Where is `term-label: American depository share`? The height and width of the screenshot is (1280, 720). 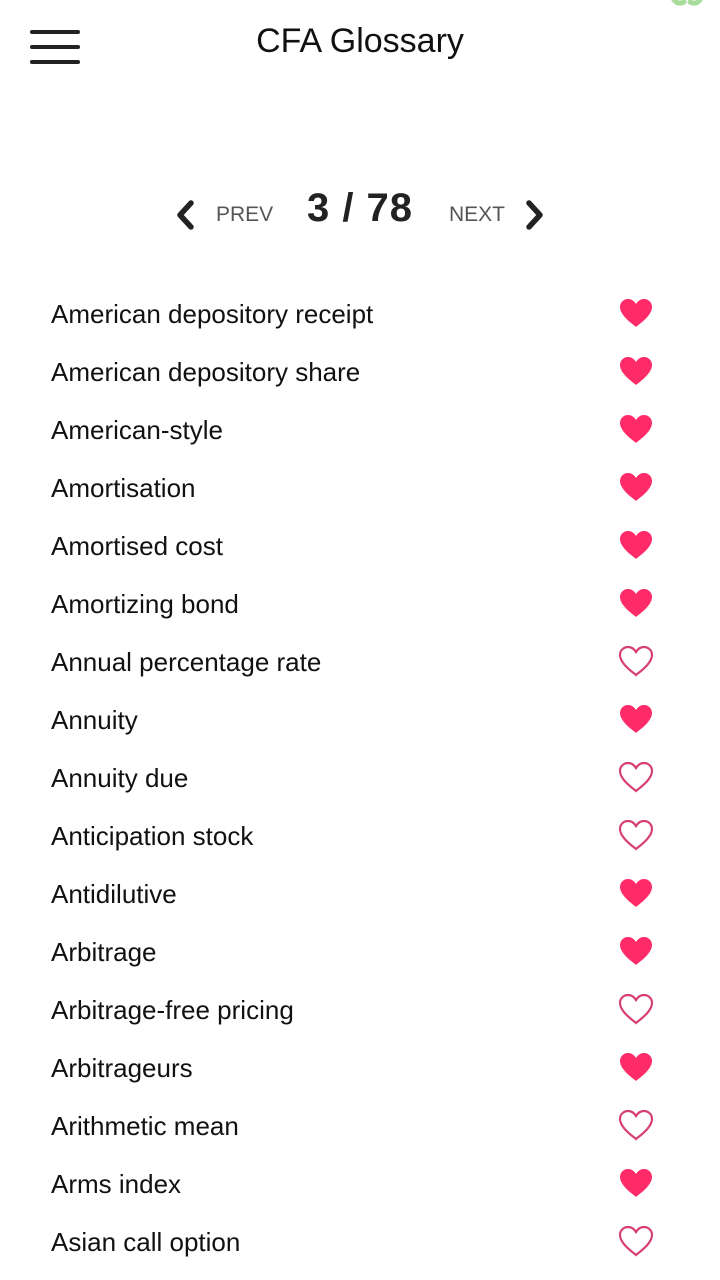
term-label: American depository share is located at coordinates (205, 372).